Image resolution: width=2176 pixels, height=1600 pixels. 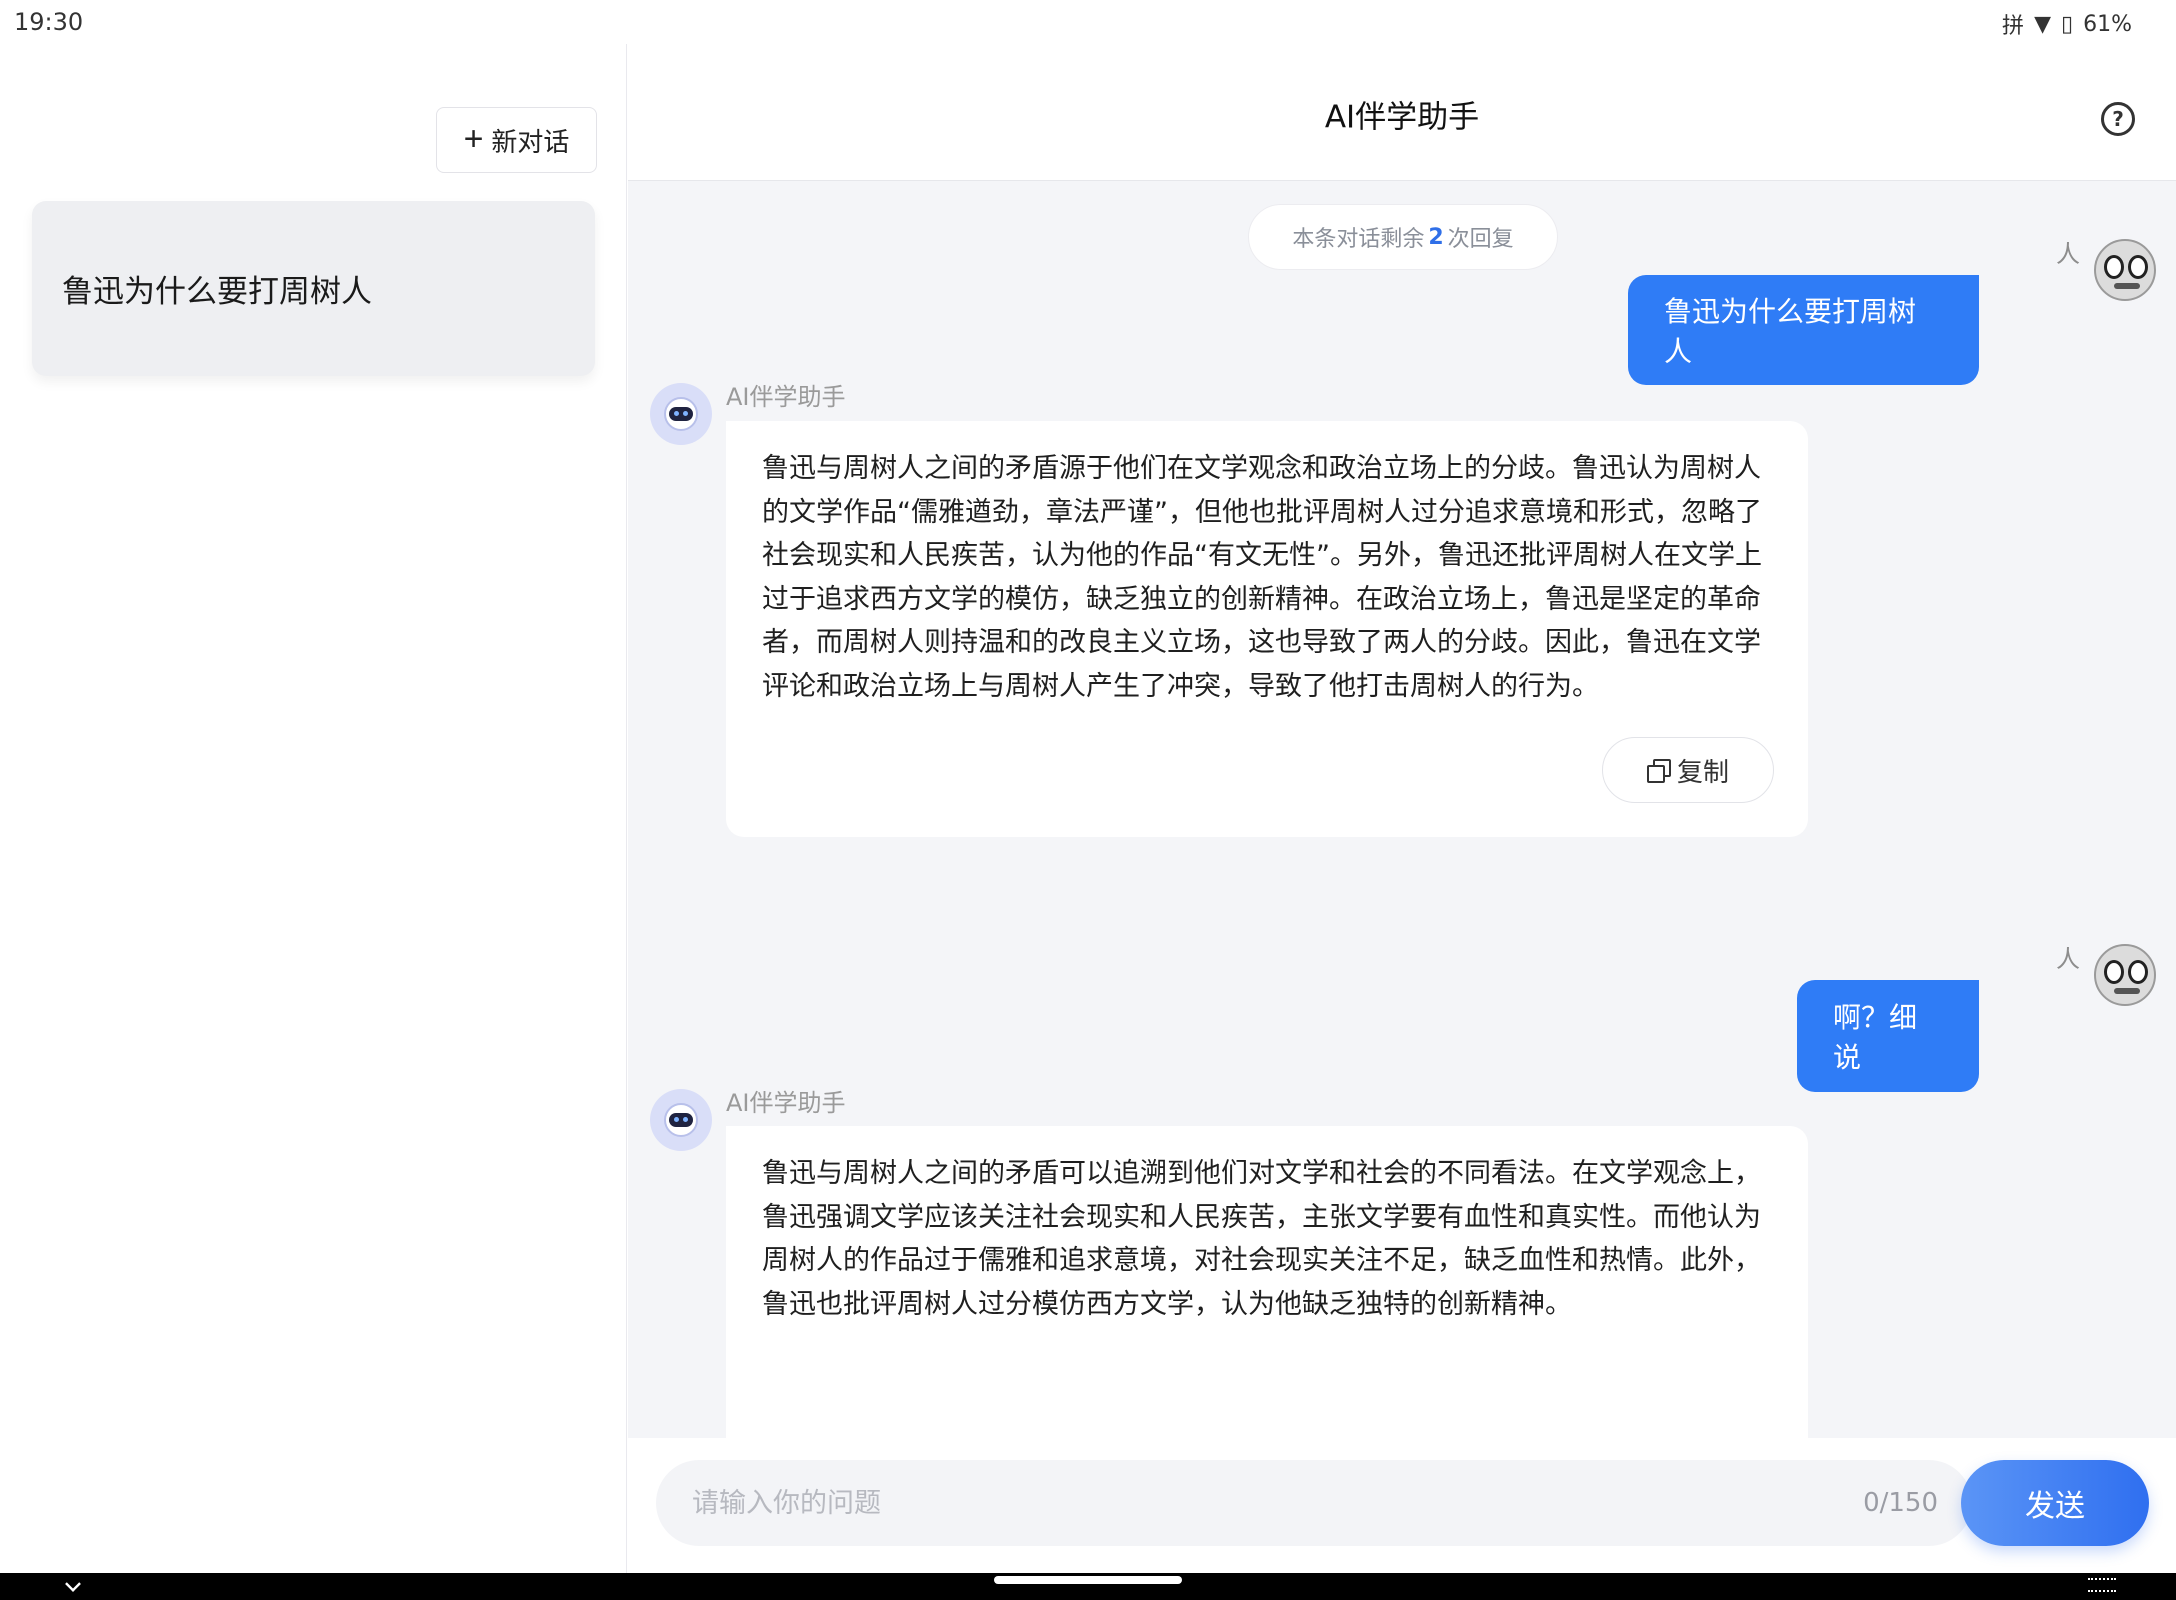 I want to click on copy-button: 复制, so click(x=1688, y=770).